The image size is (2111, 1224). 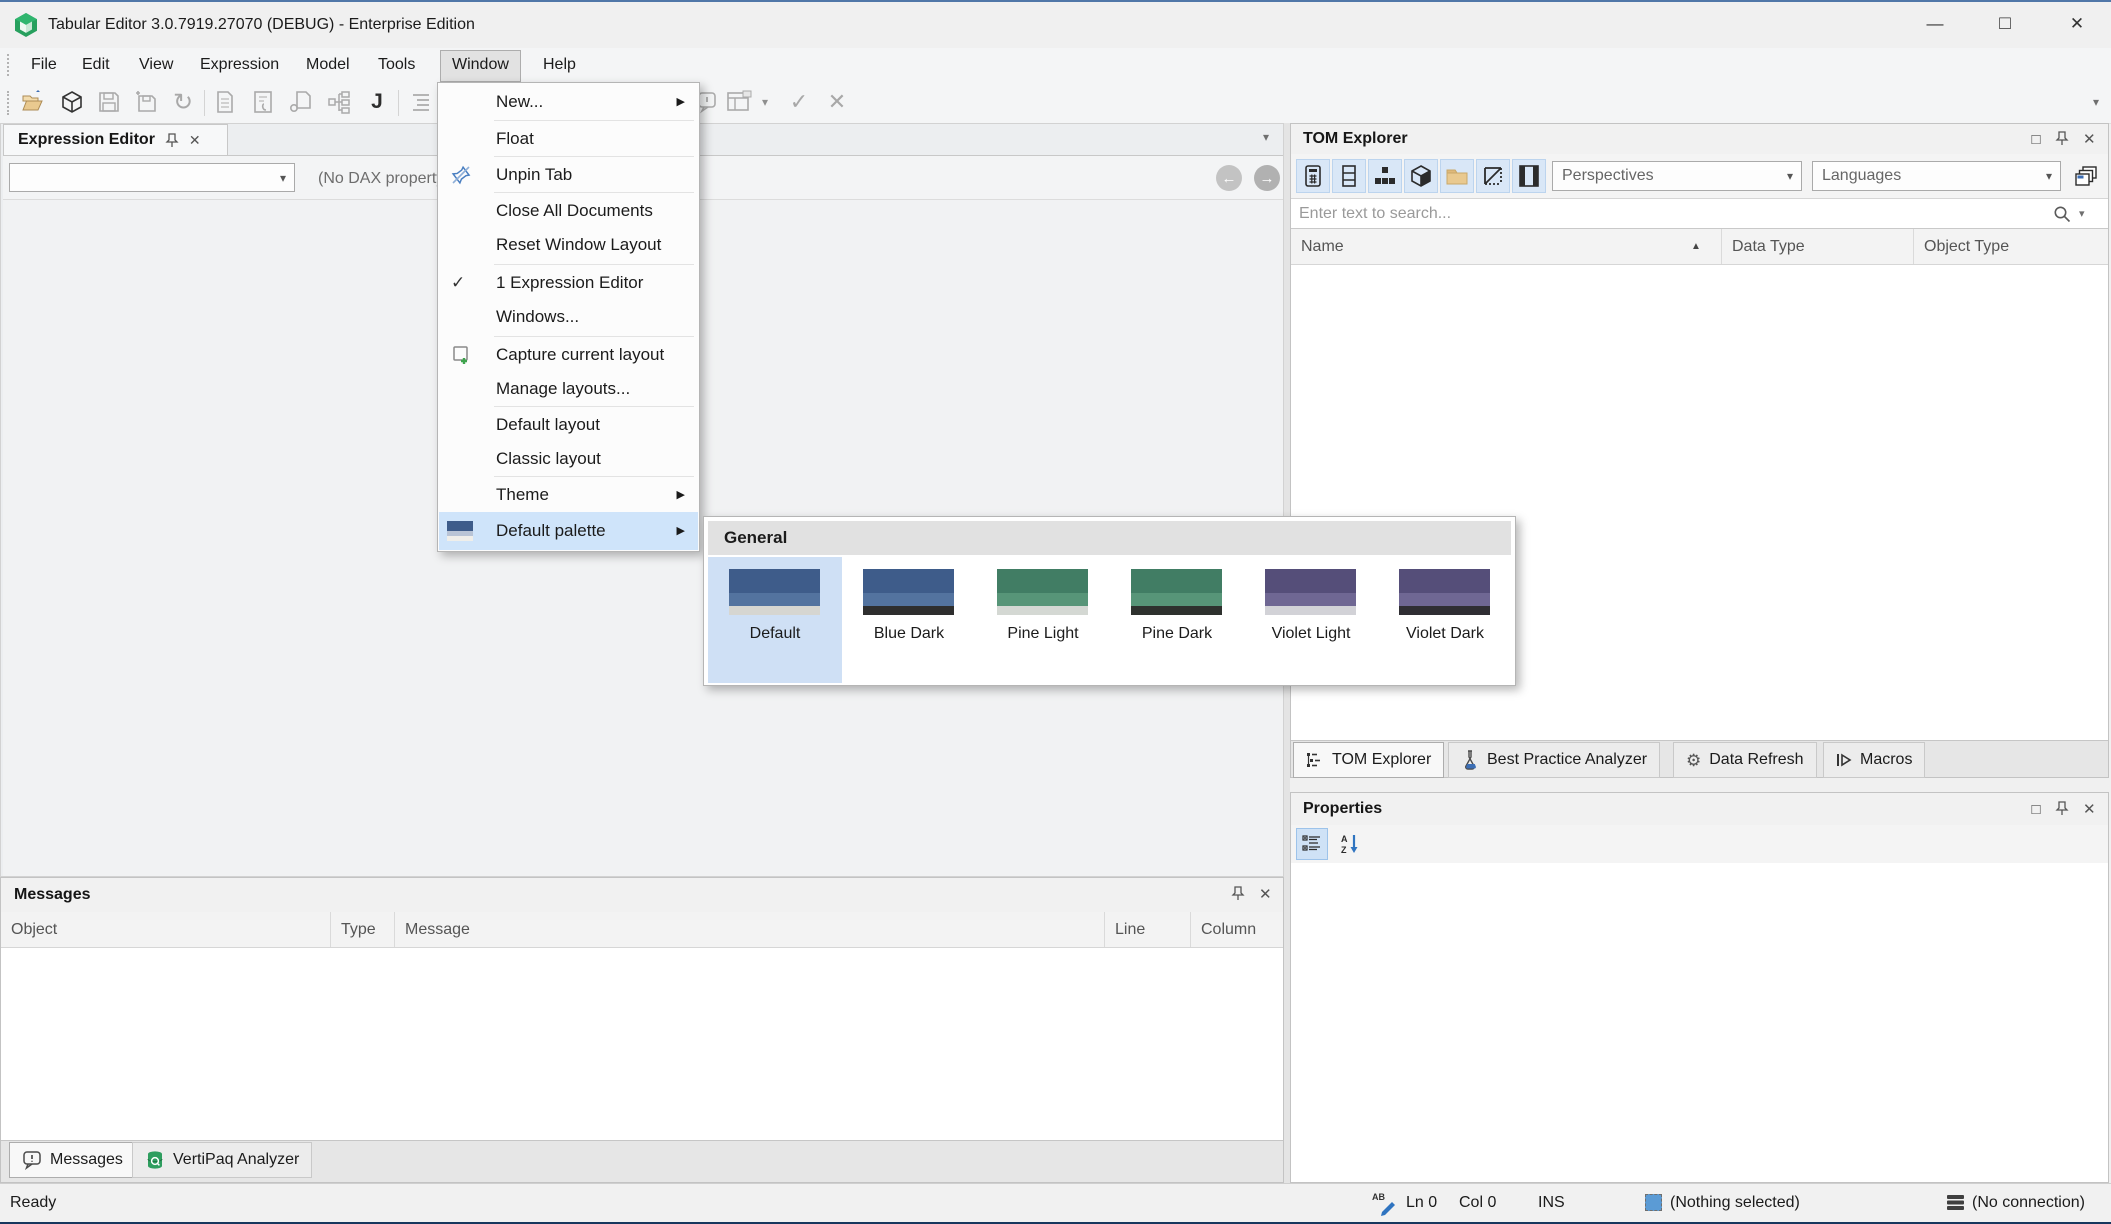 I want to click on toolbar-overflow-icon: ▾, so click(x=2096, y=102).